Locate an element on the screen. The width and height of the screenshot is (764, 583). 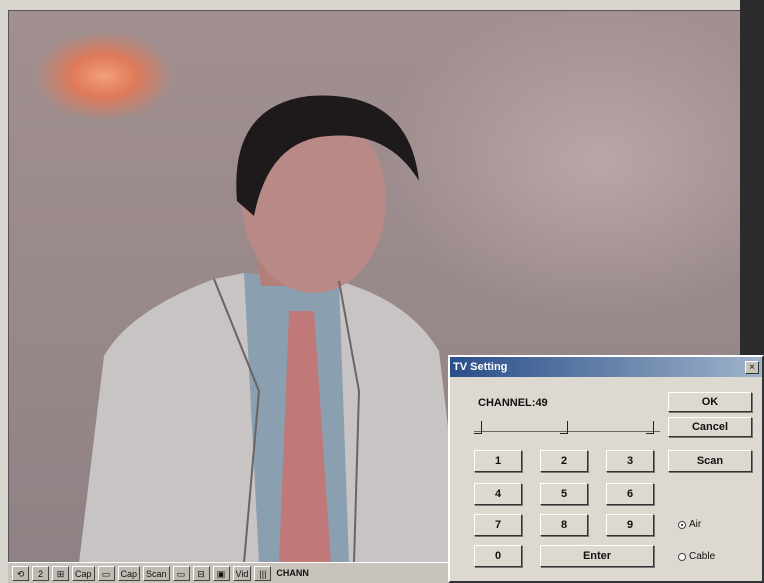
channel-slider is located at coordinates (567, 428).